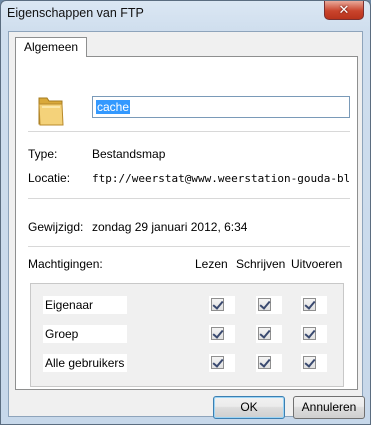 The width and height of the screenshot is (371, 425). I want to click on cancel-button: Annuleren, so click(329, 407).